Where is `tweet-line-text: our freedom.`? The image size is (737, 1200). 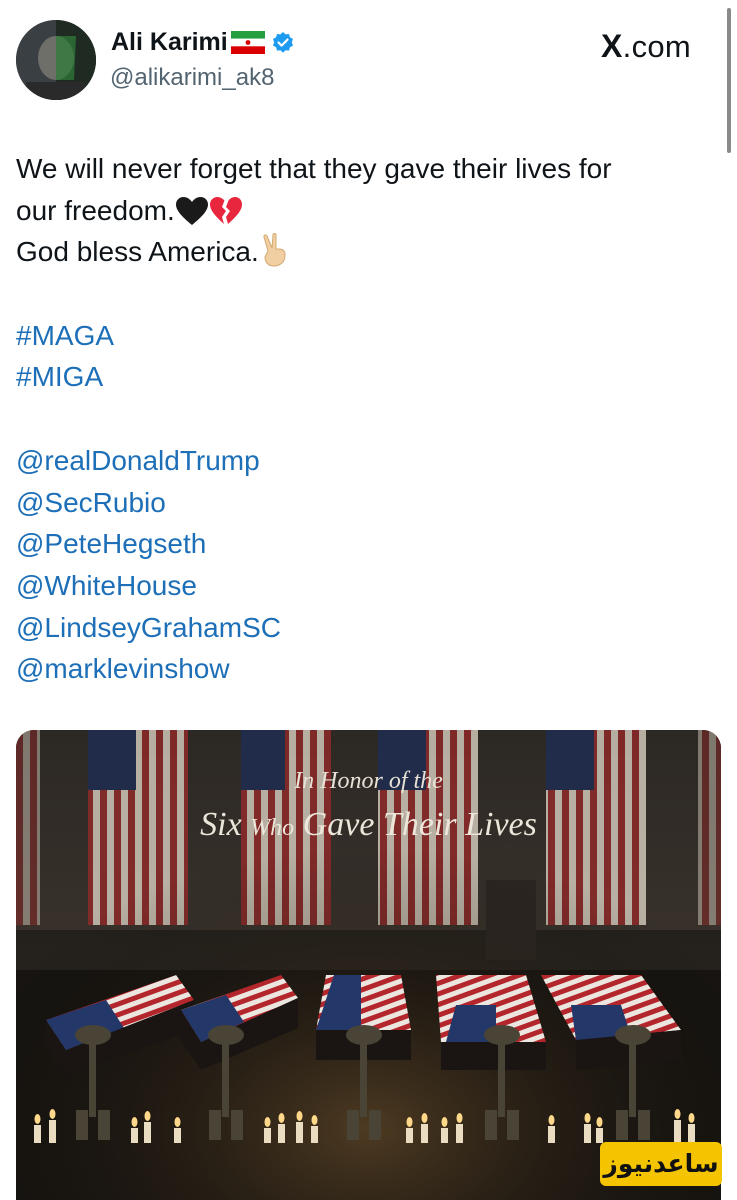
tweet-line-text: our freedom. is located at coordinates (95, 210).